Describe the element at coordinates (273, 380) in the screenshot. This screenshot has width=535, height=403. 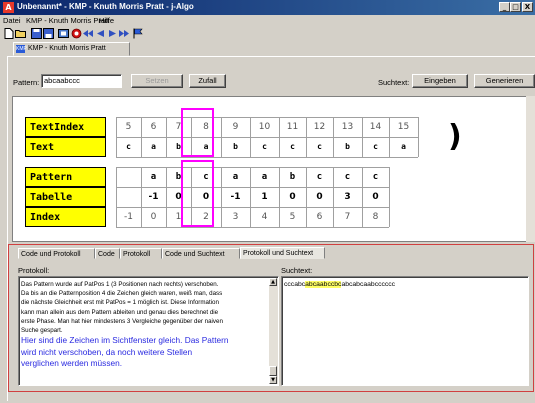
I see `scroll-down-icon: ▼` at that location.